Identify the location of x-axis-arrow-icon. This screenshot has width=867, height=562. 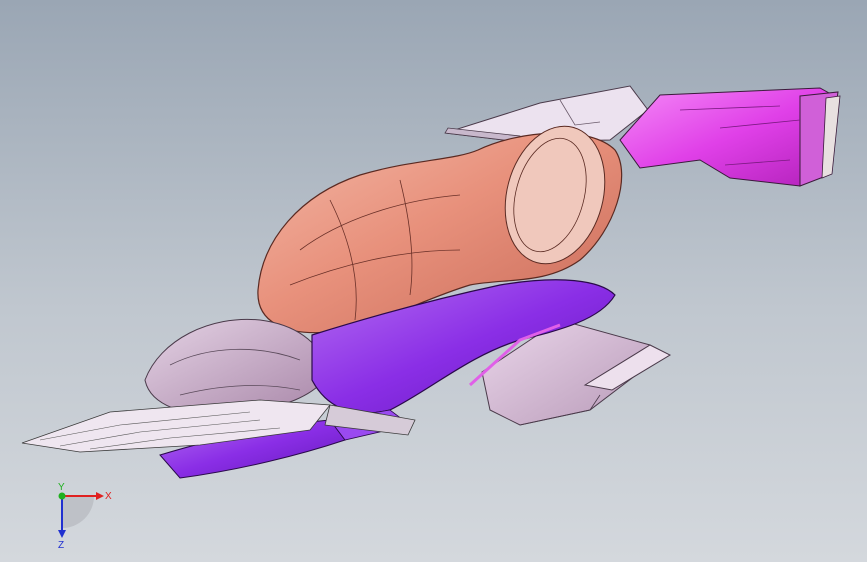
(100, 496).